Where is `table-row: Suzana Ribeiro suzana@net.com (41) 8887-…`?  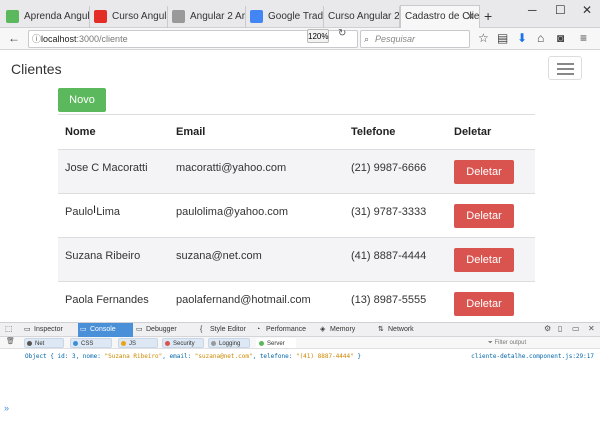
table-row: Suzana Ribeiro suzana@net.com (41) 8887-… is located at coordinates (296, 259).